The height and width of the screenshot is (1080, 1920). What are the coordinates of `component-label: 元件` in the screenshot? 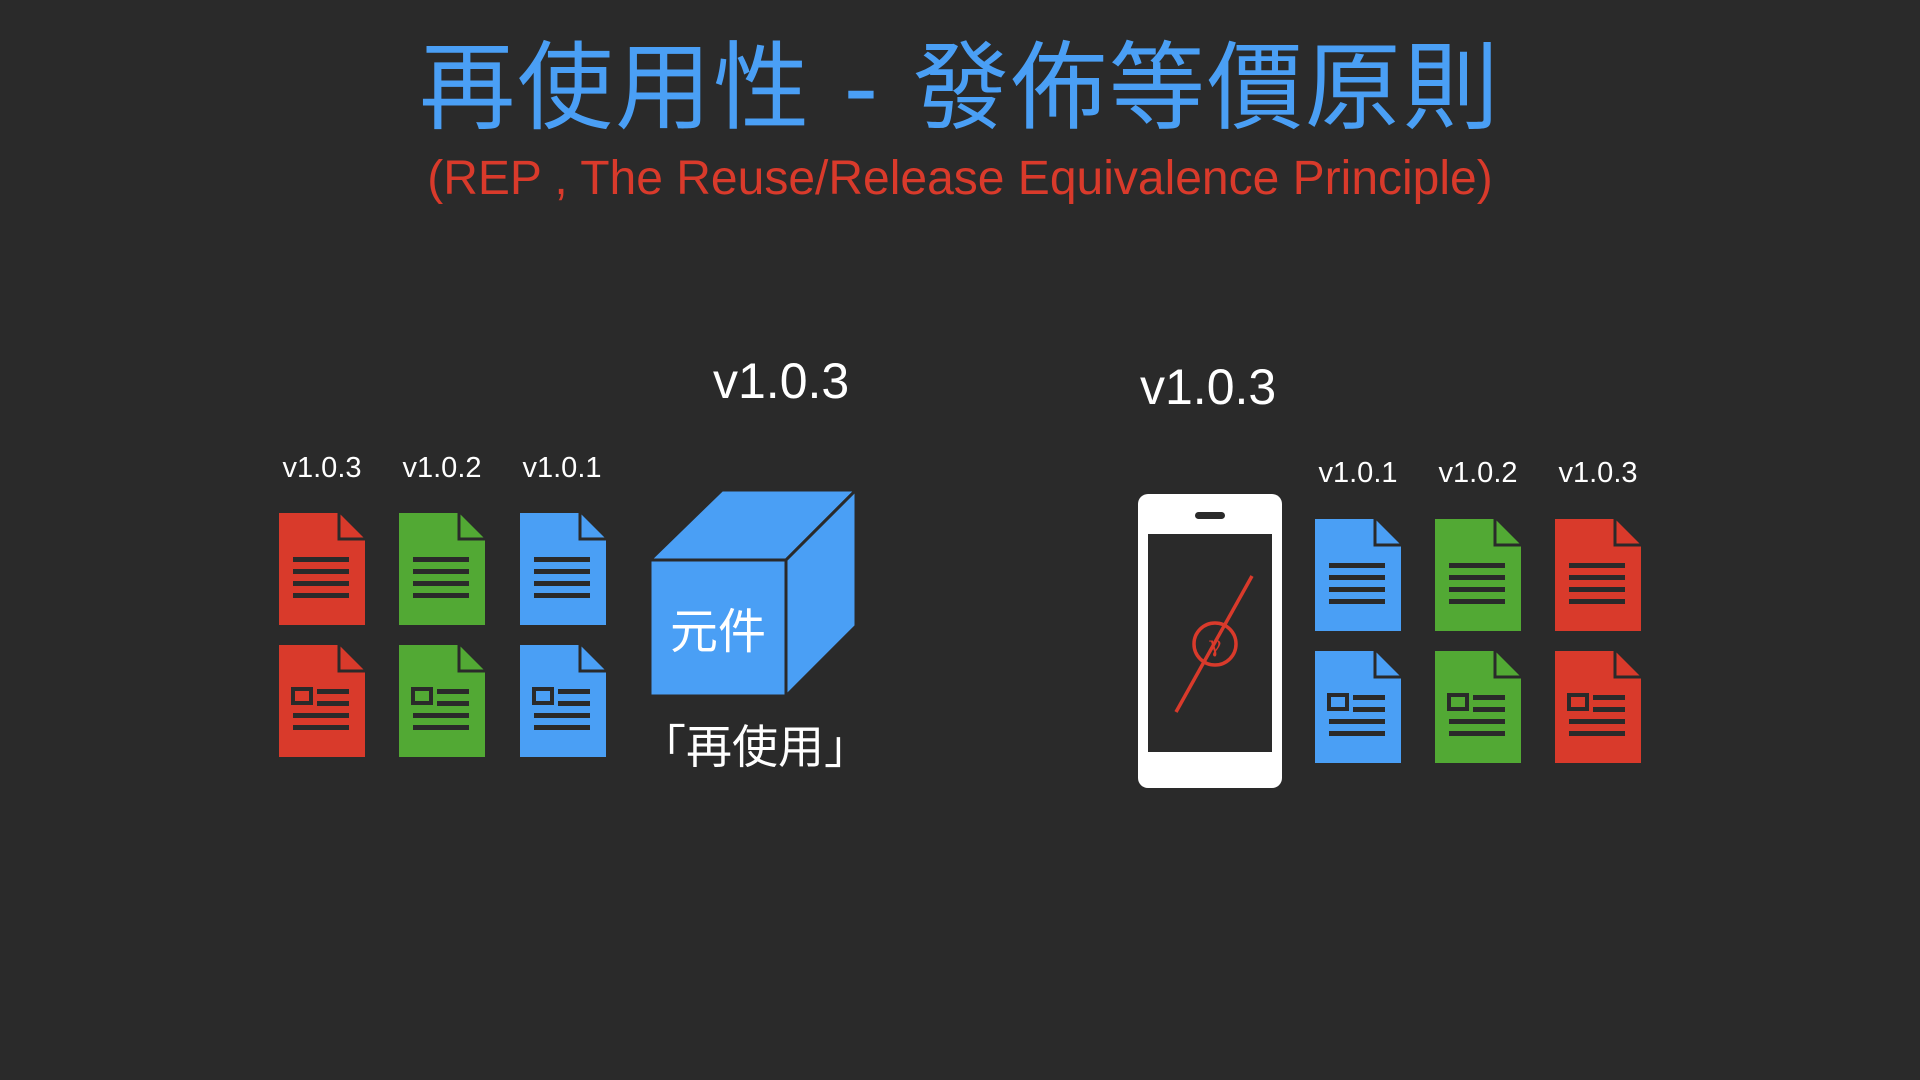 It's located at (718, 632).